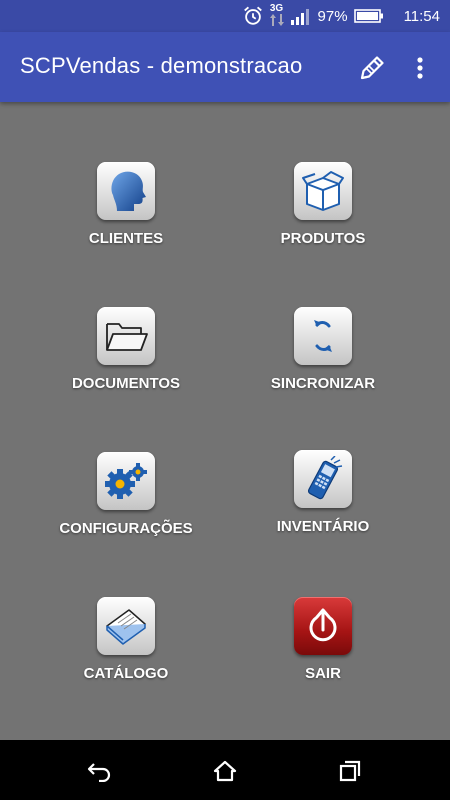  Describe the element at coordinates (126, 383) in the screenshot. I see `documentos-label: DOCUMENTOS` at that location.